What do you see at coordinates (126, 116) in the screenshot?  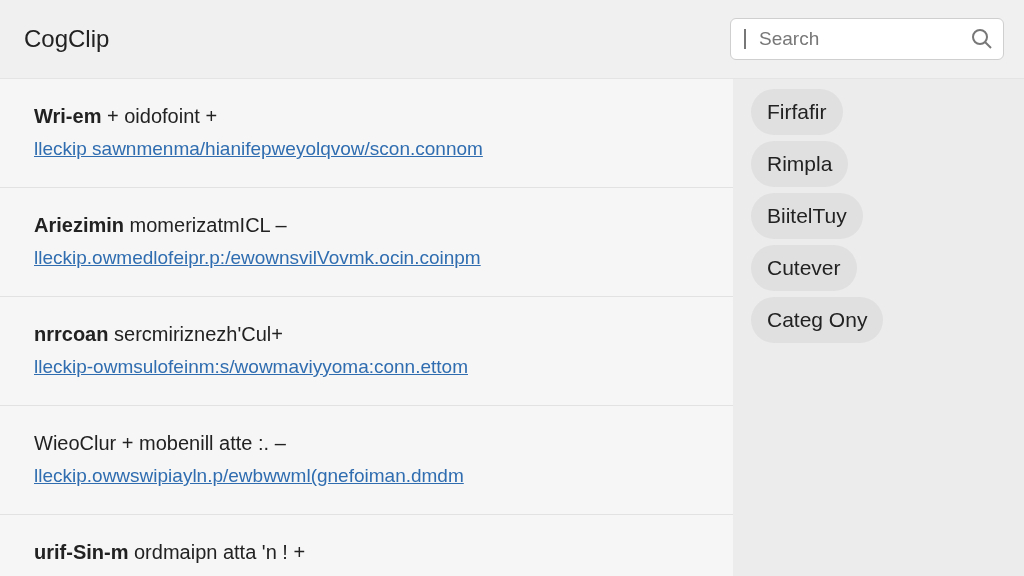 I see `clip-title: Wri-em + oidofoint +` at bounding box center [126, 116].